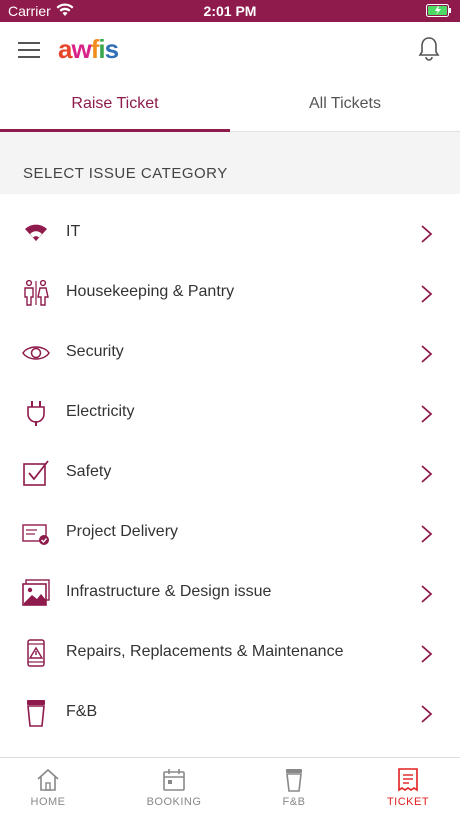 The image size is (460, 818). I want to click on category-label: Project Delivery, so click(122, 531).